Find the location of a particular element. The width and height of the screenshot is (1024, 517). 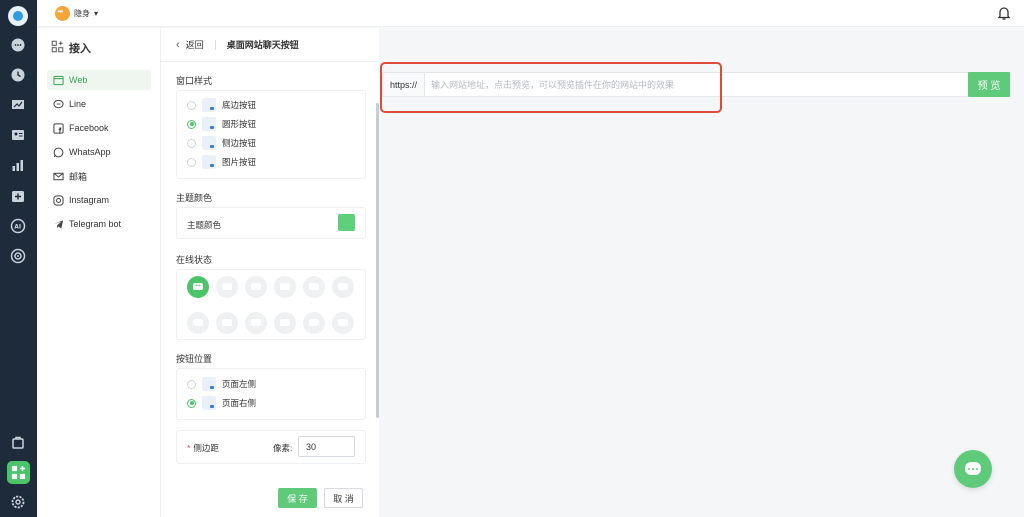

theme-color-label: 主题颜色 is located at coordinates (204, 225).